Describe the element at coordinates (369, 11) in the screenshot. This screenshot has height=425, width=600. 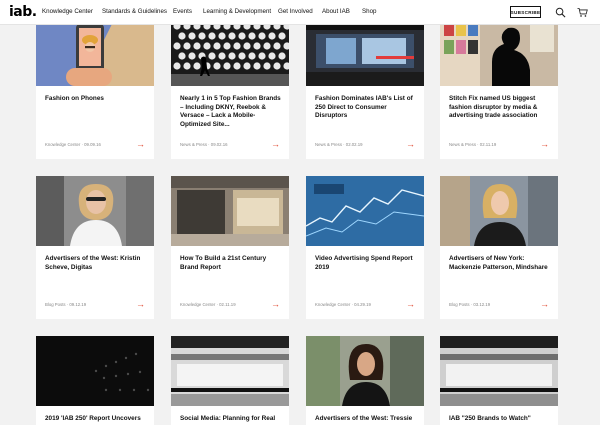
I see `nav-item-shop: Shop` at that location.